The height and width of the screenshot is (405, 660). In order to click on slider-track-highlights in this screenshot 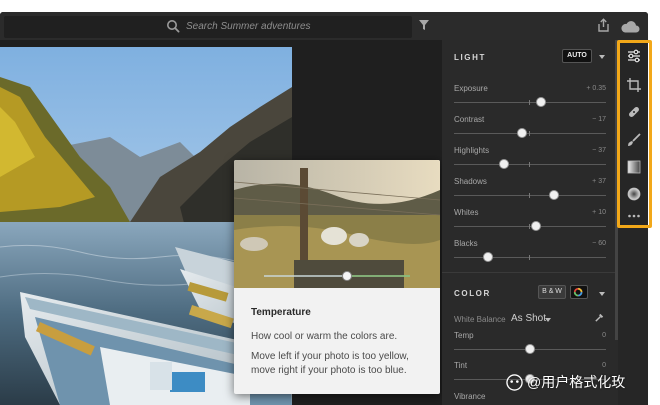, I will do `click(530, 164)`.